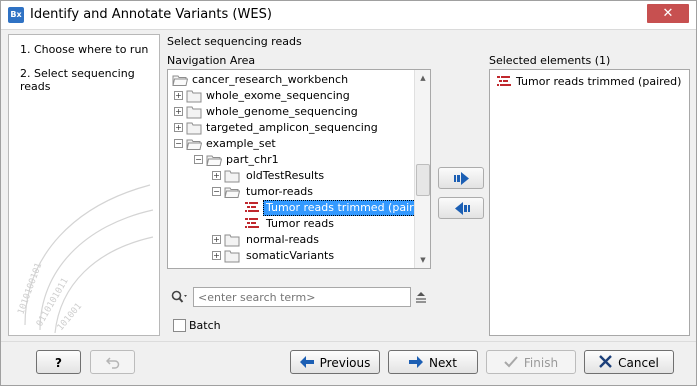 The image size is (697, 386). What do you see at coordinates (423, 78) in the screenshot?
I see `scroll-up-icon: ▲` at bounding box center [423, 78].